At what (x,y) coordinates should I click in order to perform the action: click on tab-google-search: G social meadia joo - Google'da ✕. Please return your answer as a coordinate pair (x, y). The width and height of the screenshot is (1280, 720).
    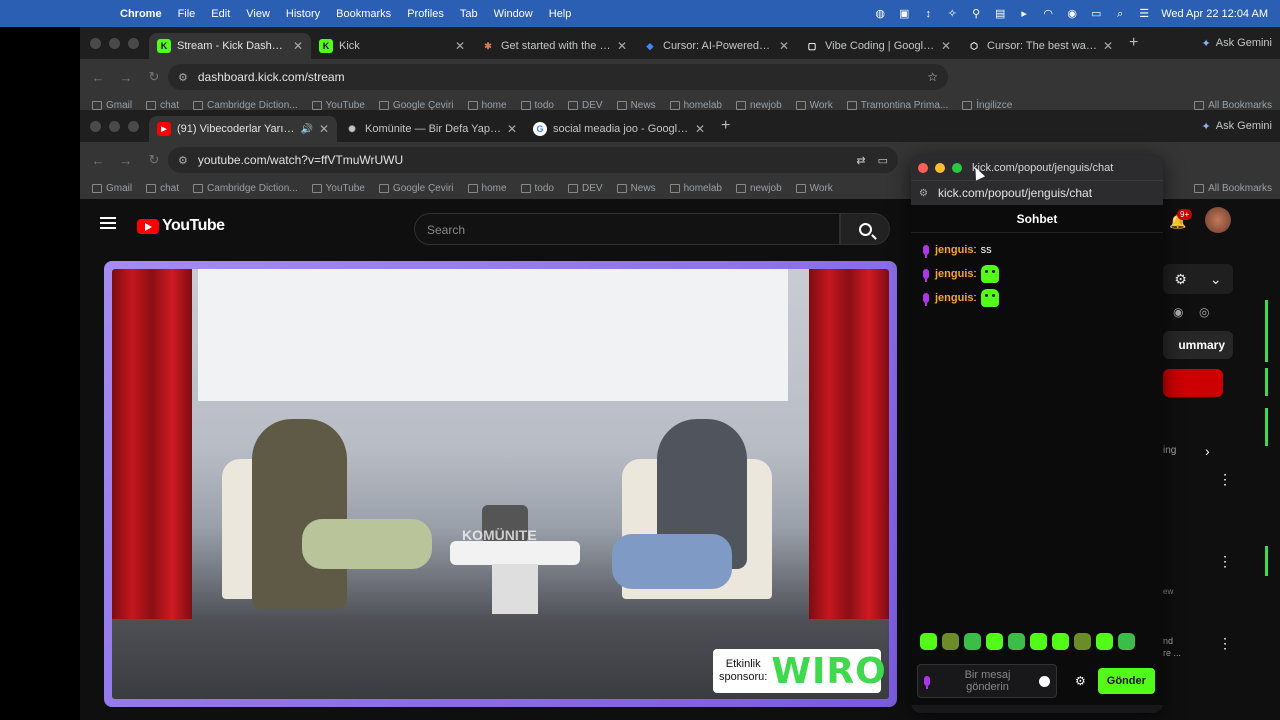
    Looking at the image, I should click on (619, 129).